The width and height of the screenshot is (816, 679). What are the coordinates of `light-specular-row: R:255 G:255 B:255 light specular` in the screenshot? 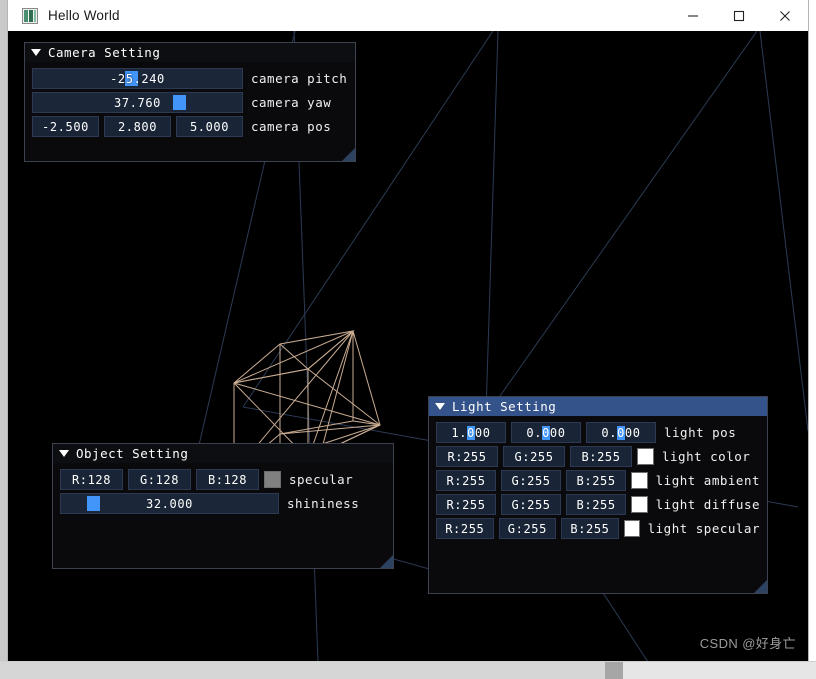 It's located at (598, 528).